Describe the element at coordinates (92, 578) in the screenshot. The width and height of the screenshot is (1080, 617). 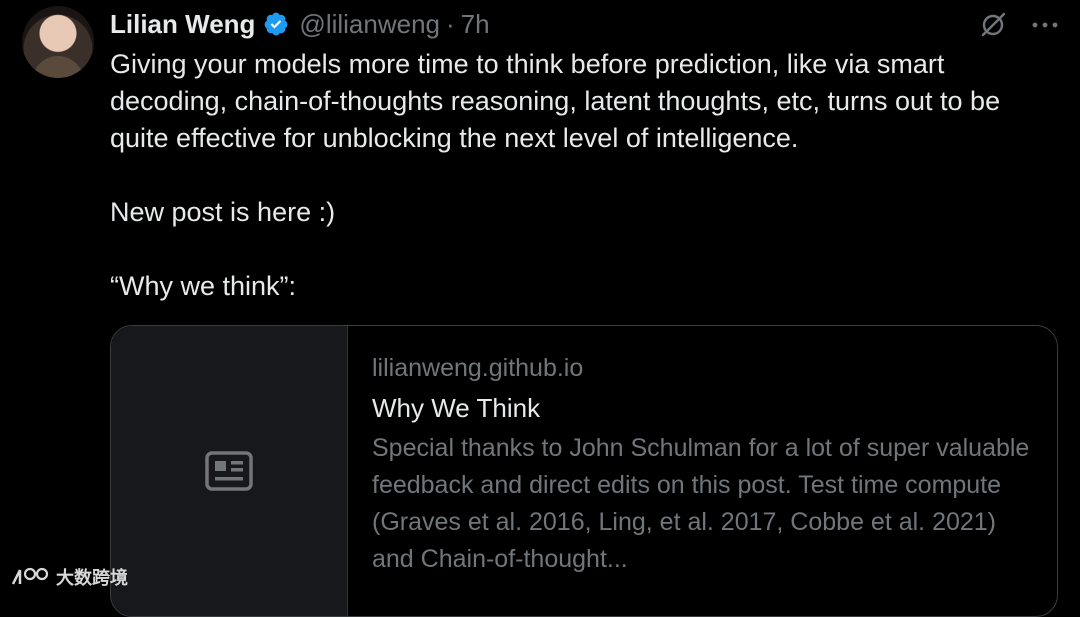
I see `watermark-text: 大数跨境` at that location.